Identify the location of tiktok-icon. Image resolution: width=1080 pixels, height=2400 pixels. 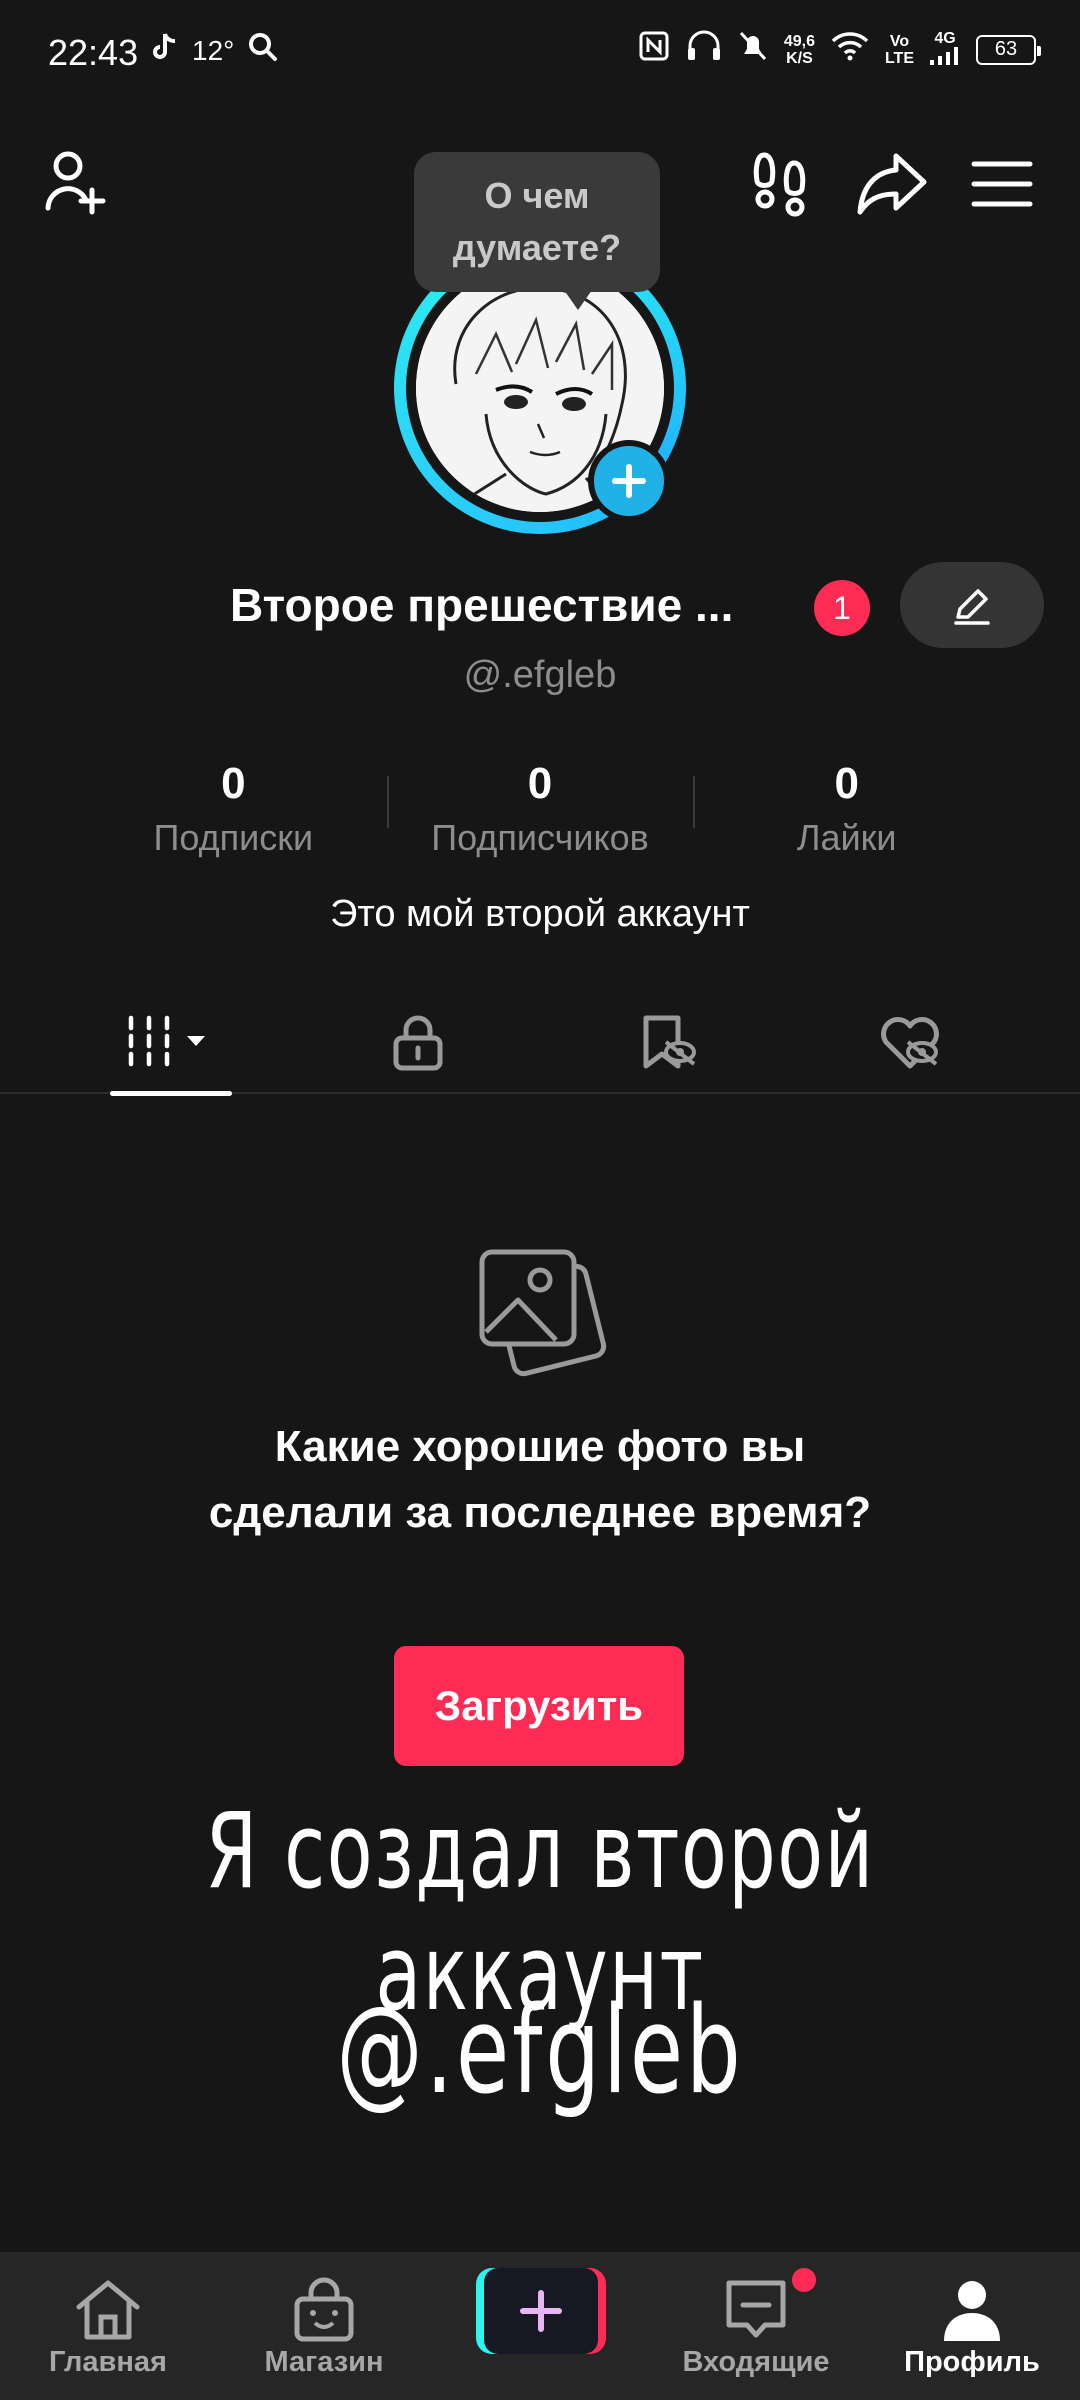
(164, 50).